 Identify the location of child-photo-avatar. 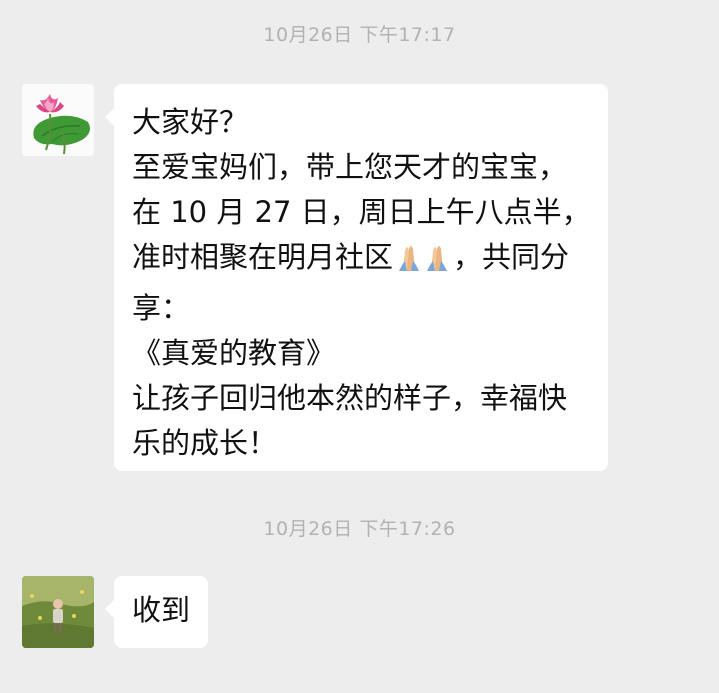
(58, 612).